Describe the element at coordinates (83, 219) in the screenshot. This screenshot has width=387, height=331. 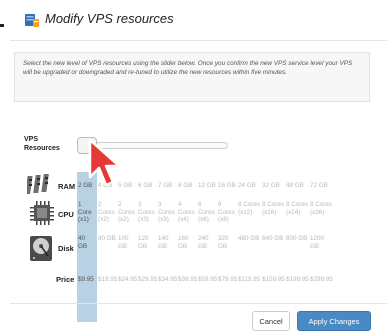
I see `cpu-option-text: (x1)` at that location.